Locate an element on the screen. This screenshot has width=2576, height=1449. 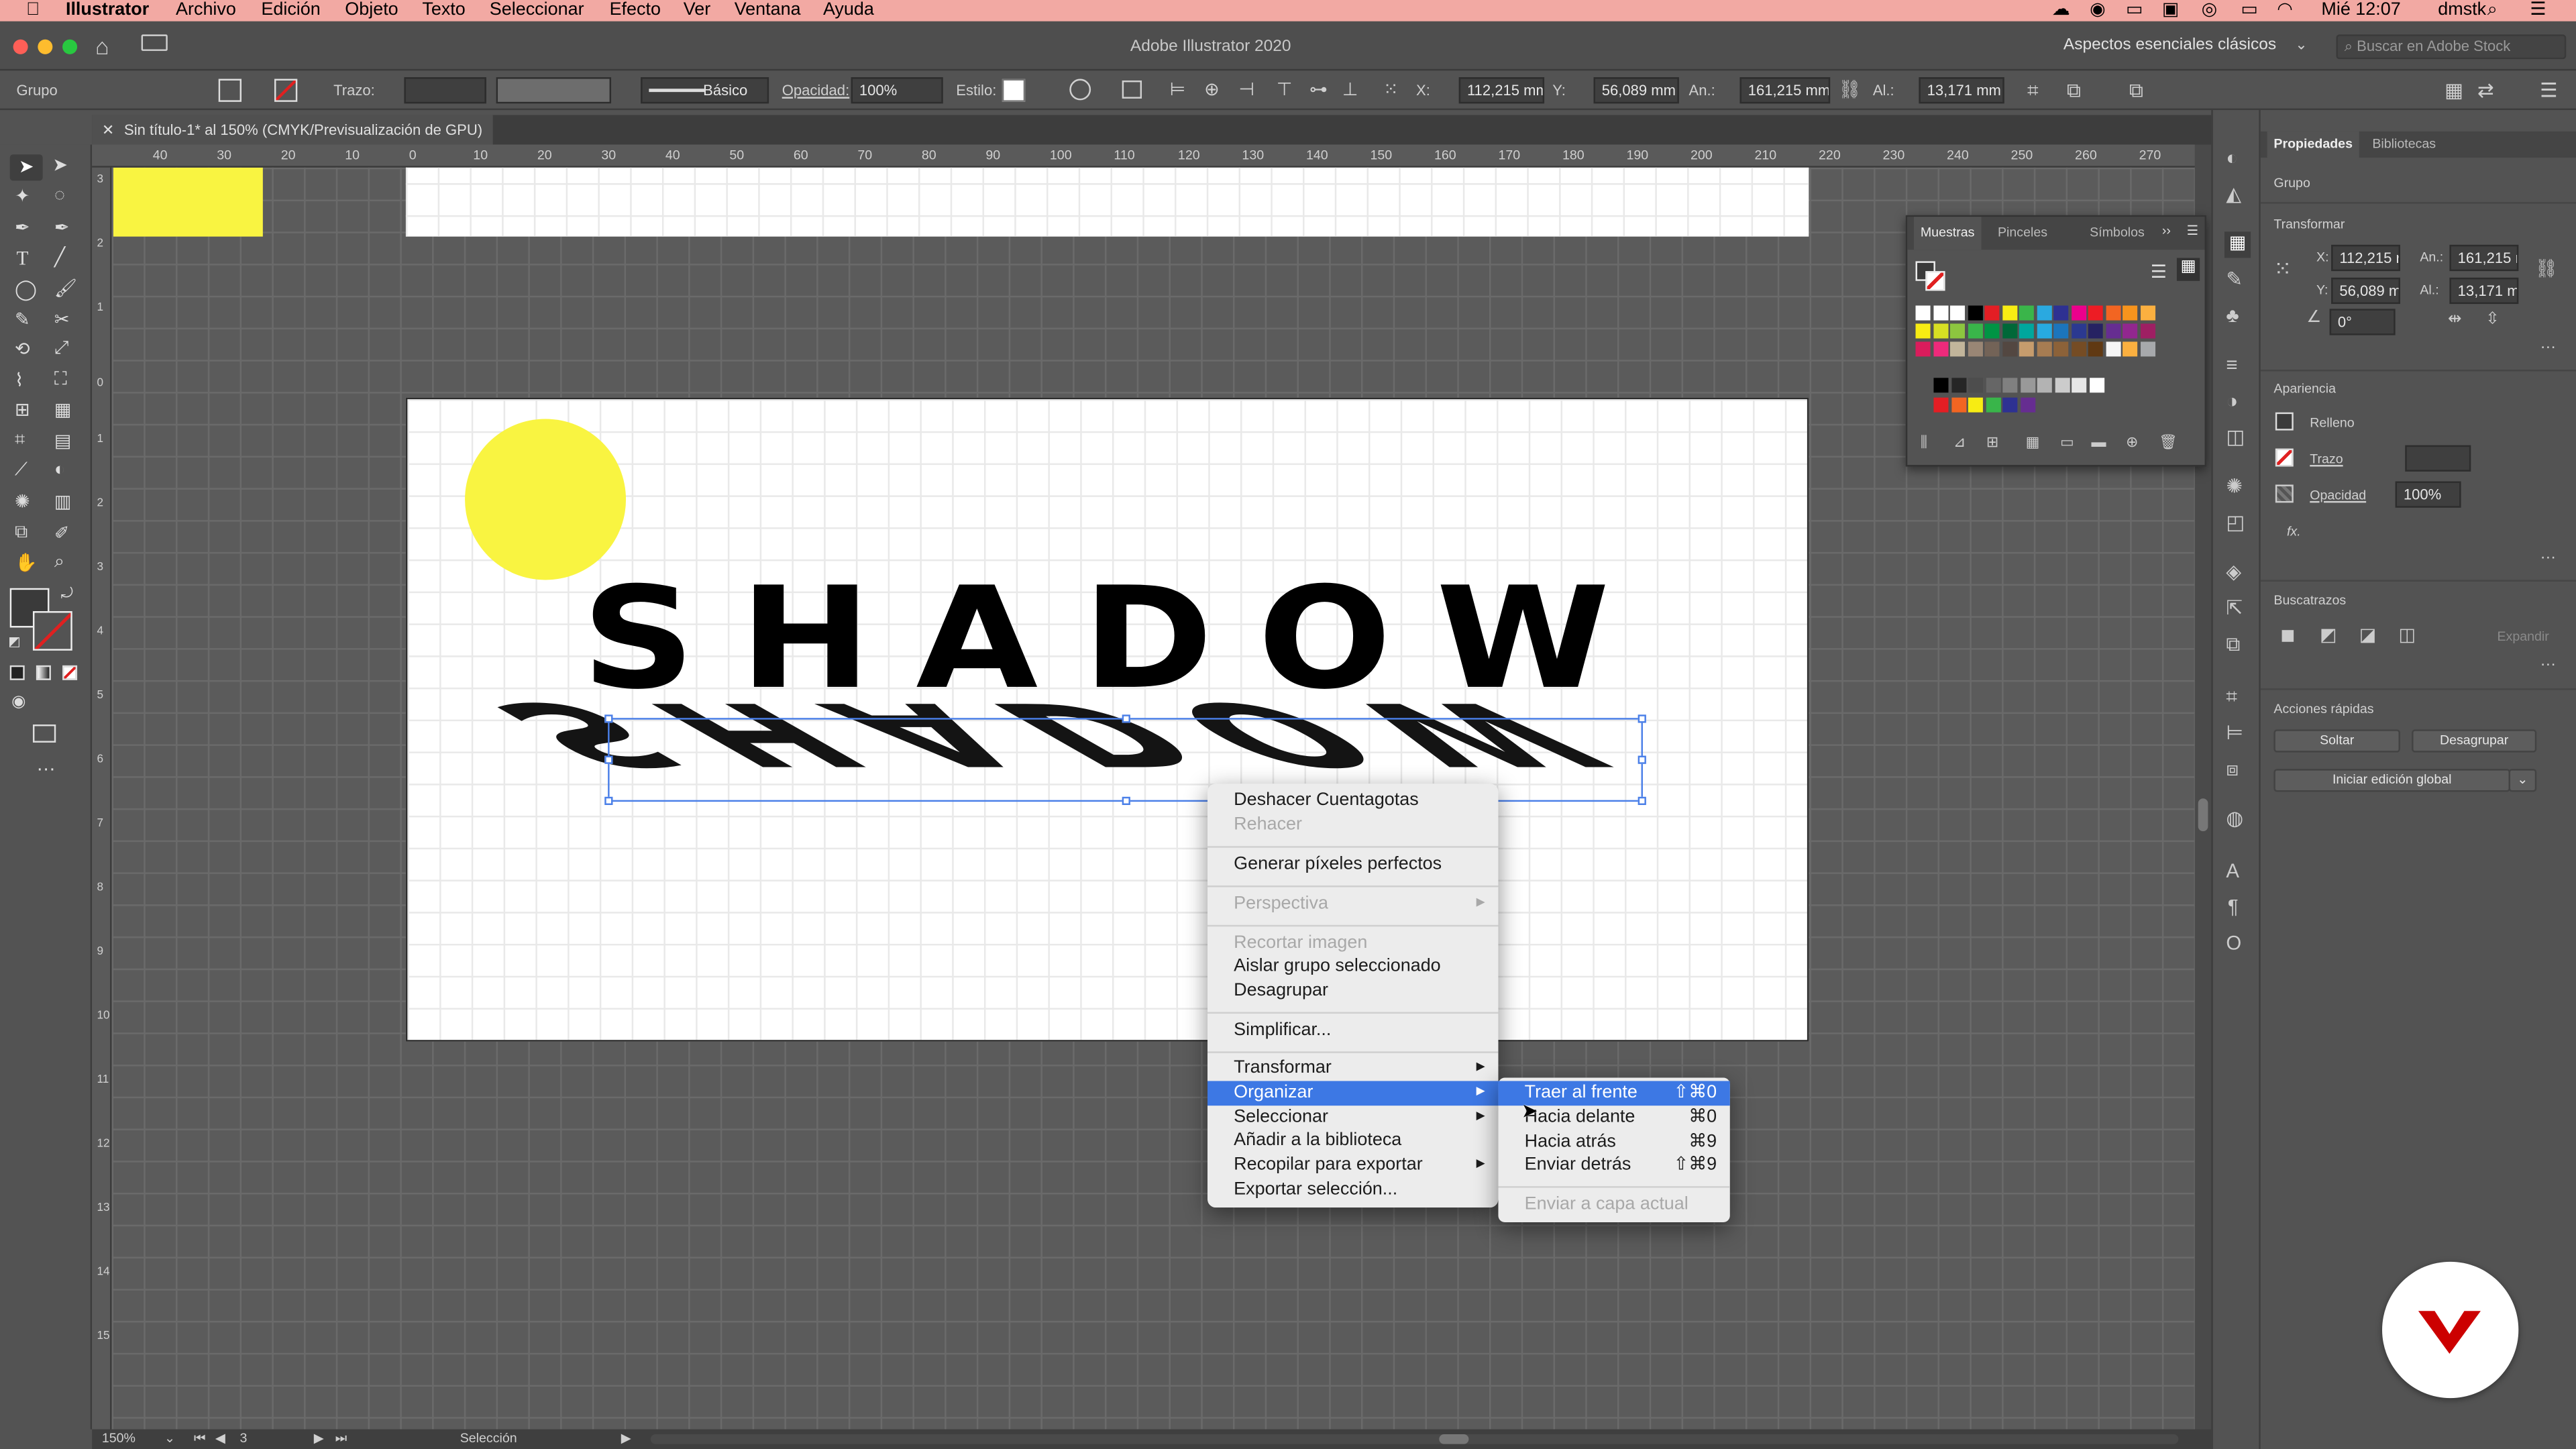
style-swatch is located at coordinates (1014, 90).